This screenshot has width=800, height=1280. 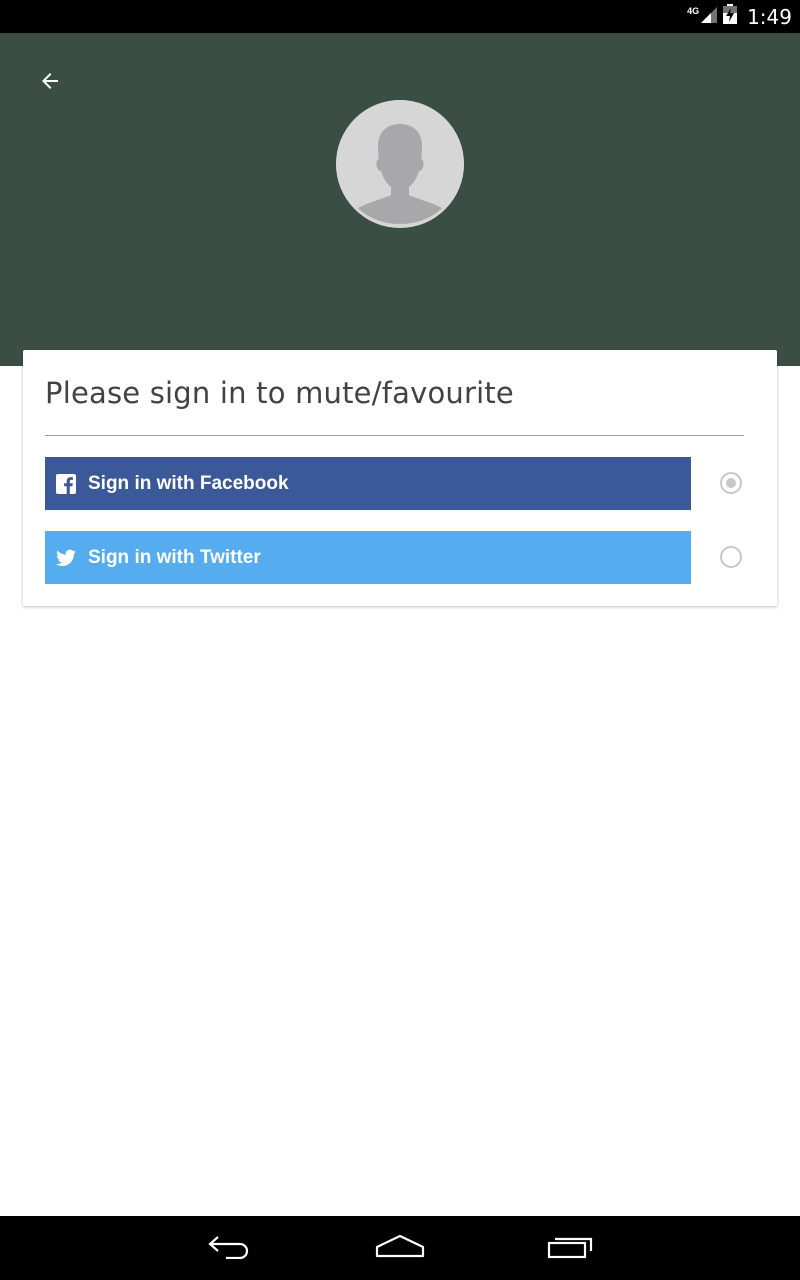 What do you see at coordinates (188, 483) in the screenshot?
I see `facebook-signin-label: Sign in with Facebook` at bounding box center [188, 483].